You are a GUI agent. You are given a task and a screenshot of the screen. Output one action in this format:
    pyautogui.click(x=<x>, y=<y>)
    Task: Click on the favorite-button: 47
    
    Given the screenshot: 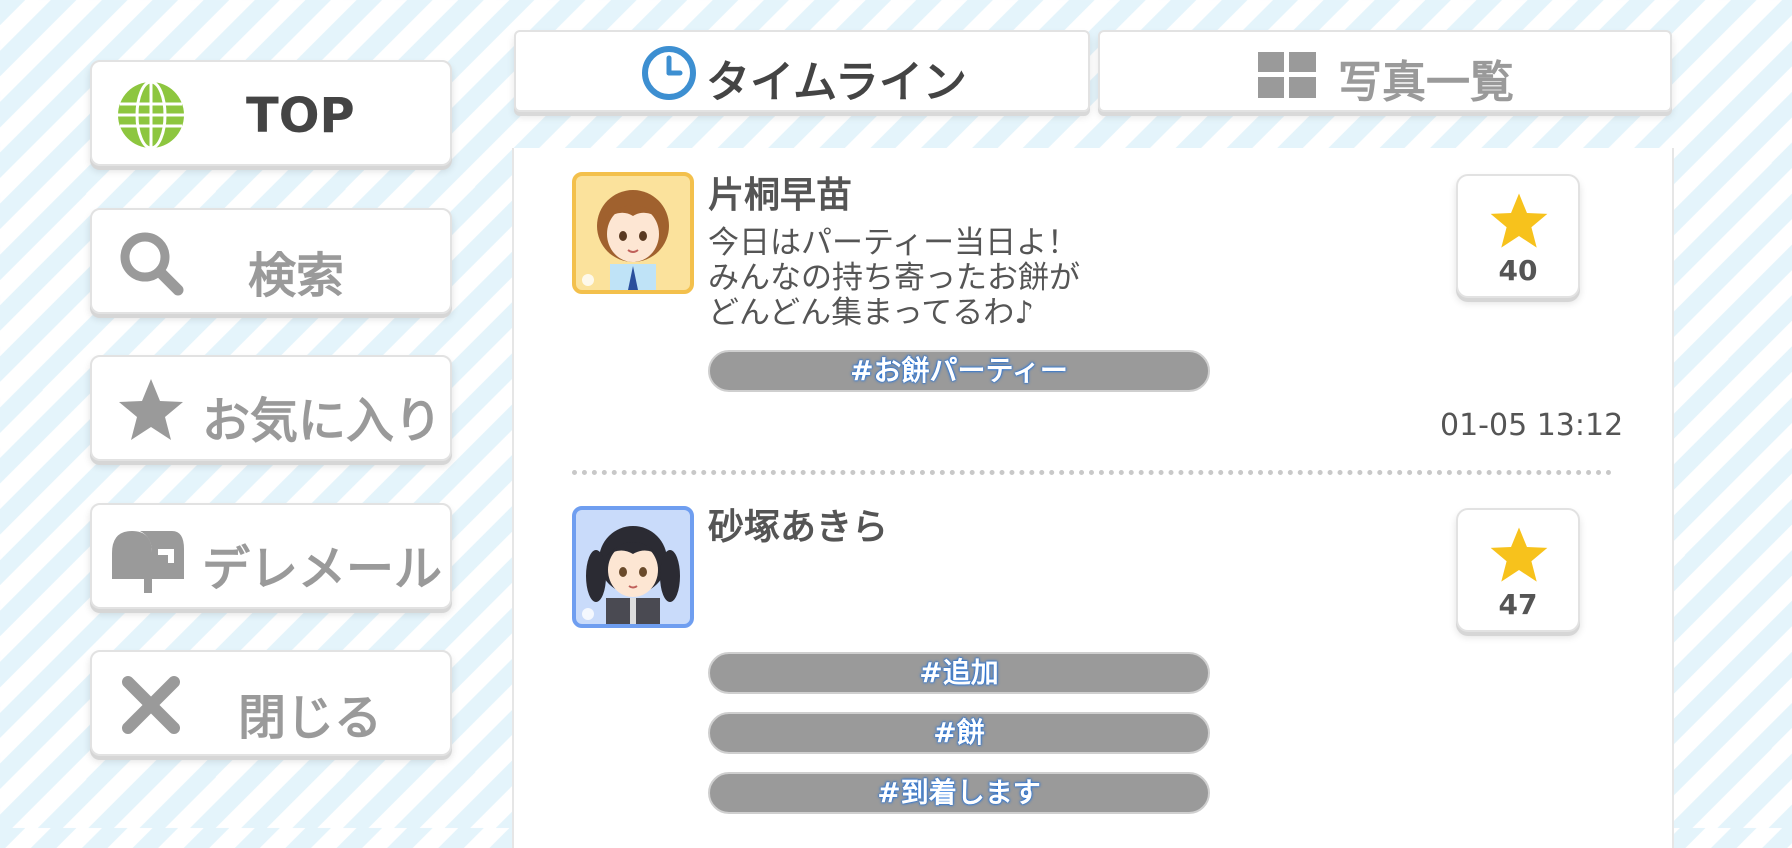 What is the action you would take?
    pyautogui.click(x=1518, y=570)
    